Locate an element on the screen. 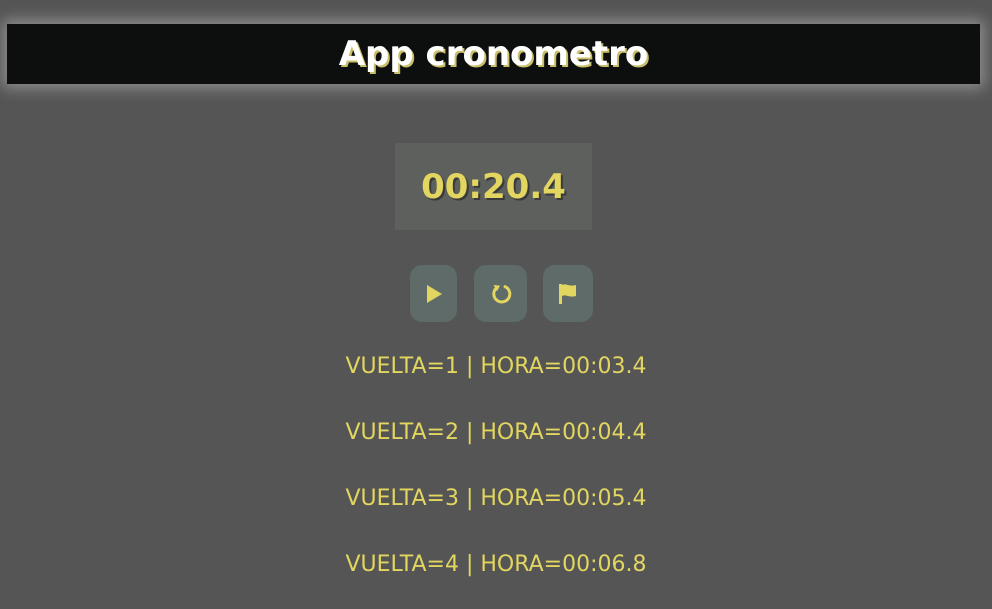 Image resolution: width=992 pixels, height=609 pixels. page-title: App cronometro is located at coordinates (493, 54).